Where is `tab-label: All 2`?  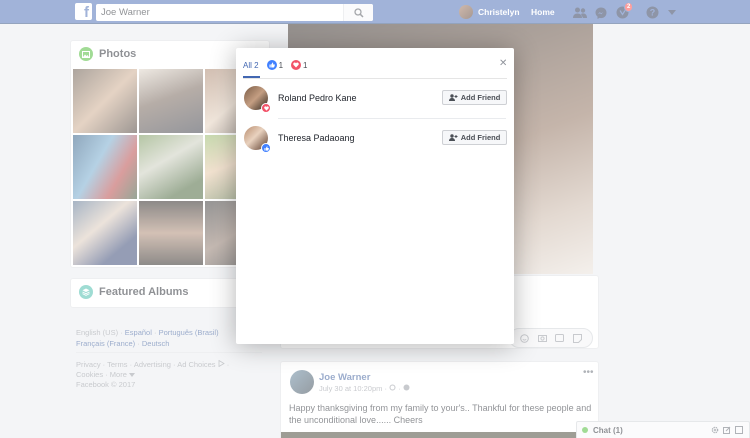 tab-label: All 2 is located at coordinates (251, 65).